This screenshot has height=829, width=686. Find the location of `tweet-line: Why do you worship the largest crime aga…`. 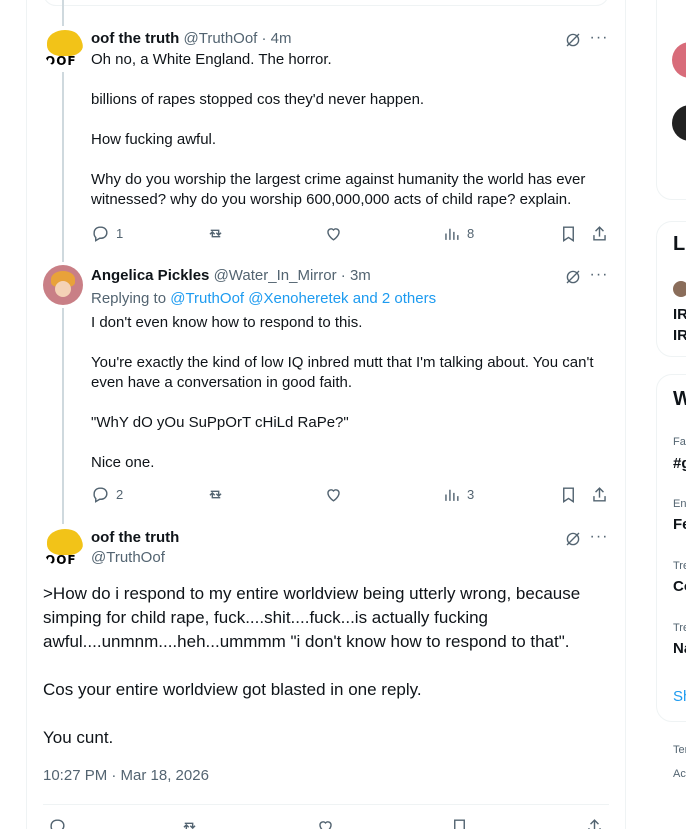

tweet-line: Why do you worship the largest crime aga… is located at coordinates (338, 189).